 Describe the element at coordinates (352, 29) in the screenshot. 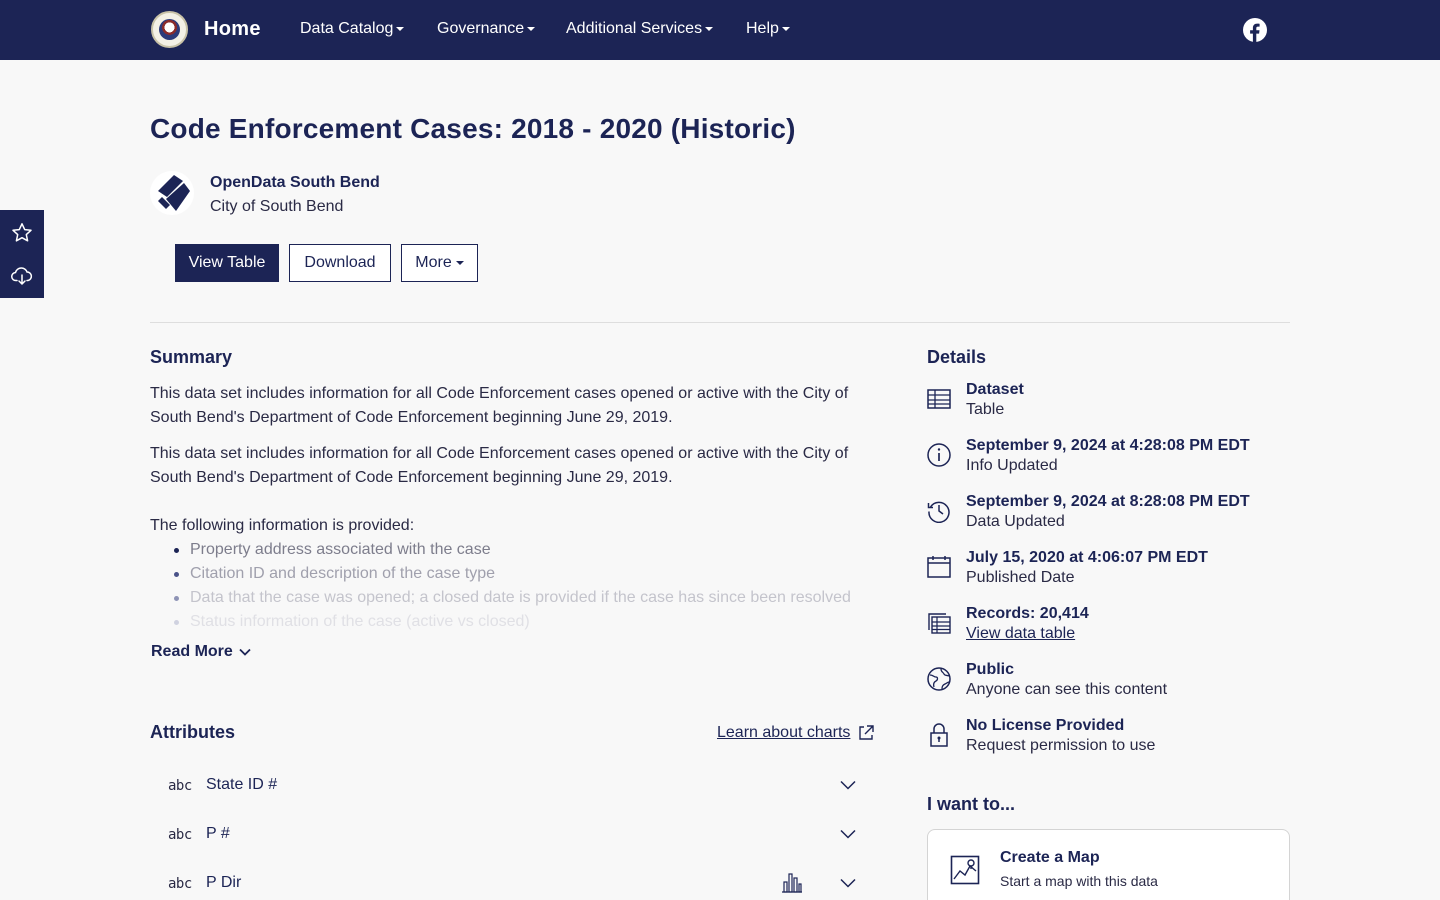

I see `nav-data-catalog: Data Catalog` at that location.